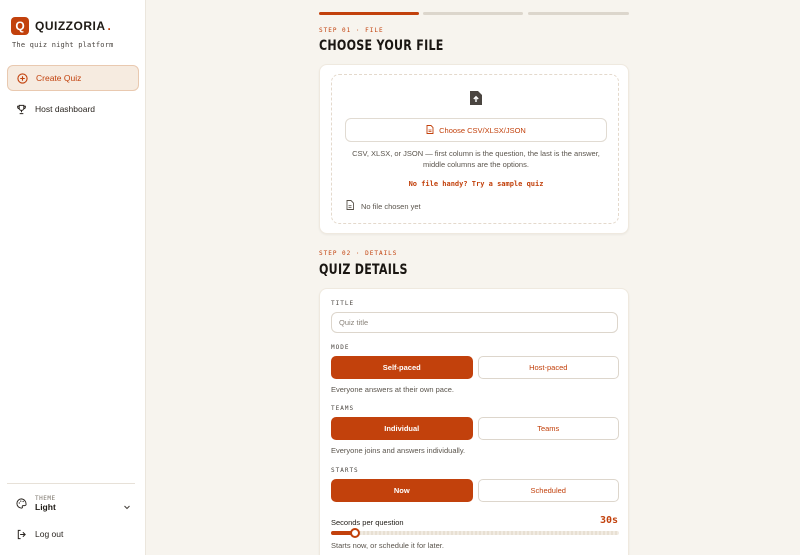 The width and height of the screenshot is (800, 555). I want to click on teams-individual-button: Individual, so click(402, 428).